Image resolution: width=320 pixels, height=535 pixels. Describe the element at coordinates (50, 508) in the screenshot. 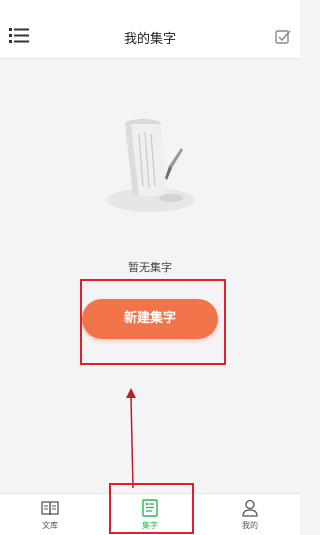

I see `open-book-icon` at that location.